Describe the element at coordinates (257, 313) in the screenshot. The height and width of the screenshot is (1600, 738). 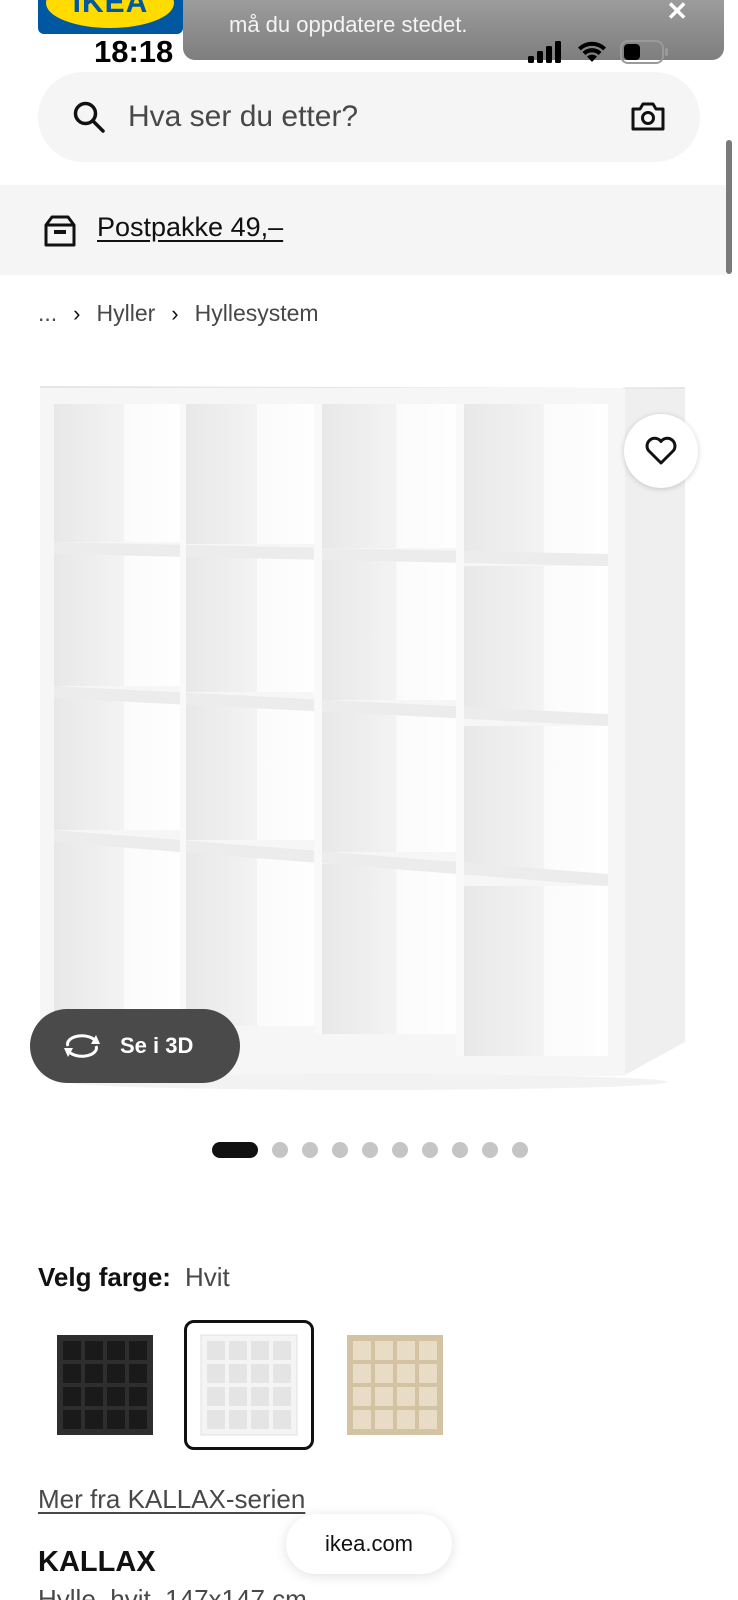
I see `breadcrumb-item-hyllesystem: Hyllesystem` at that location.